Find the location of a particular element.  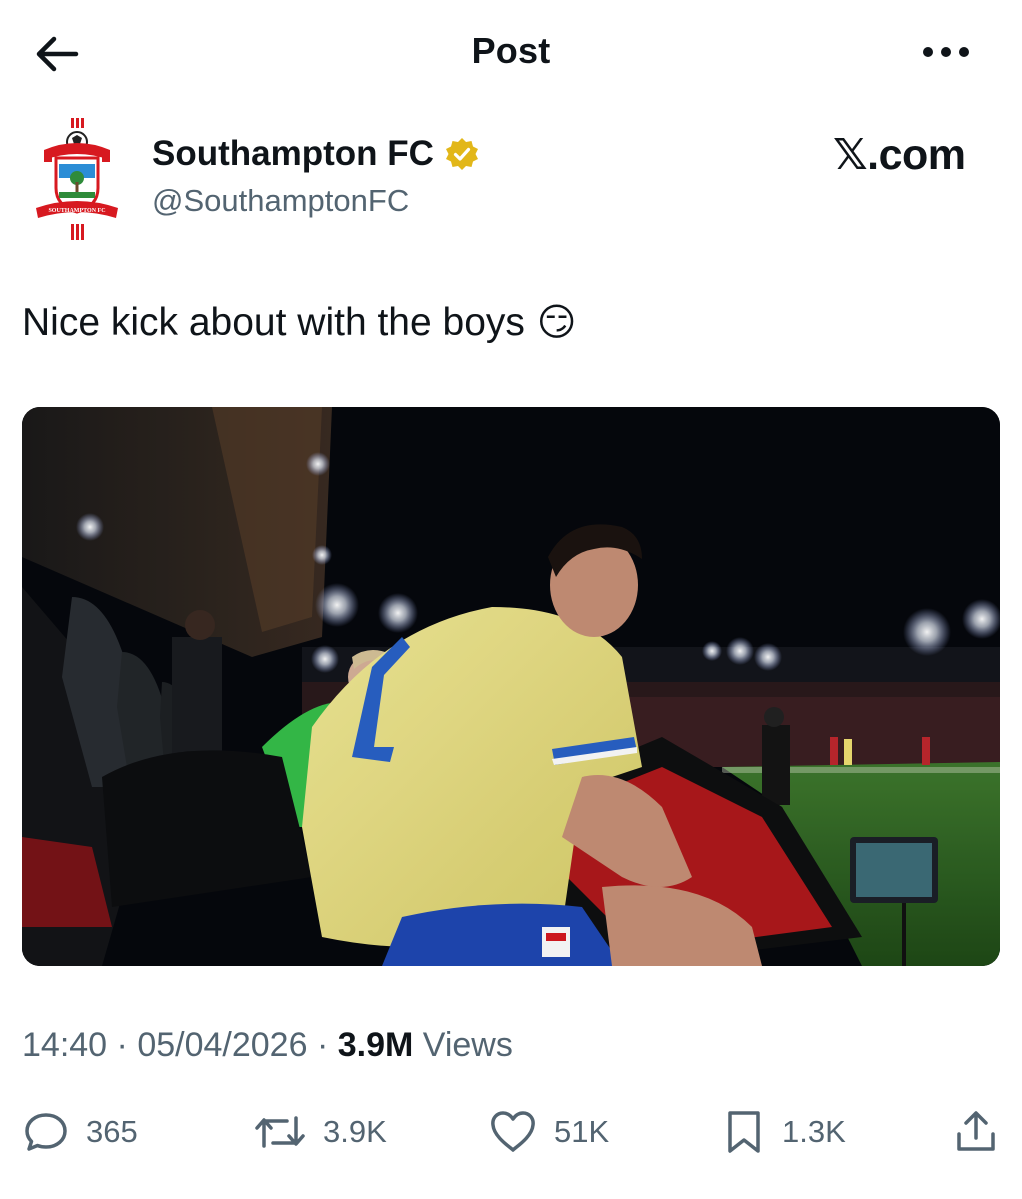

heart-icon is located at coordinates (513, 1131).